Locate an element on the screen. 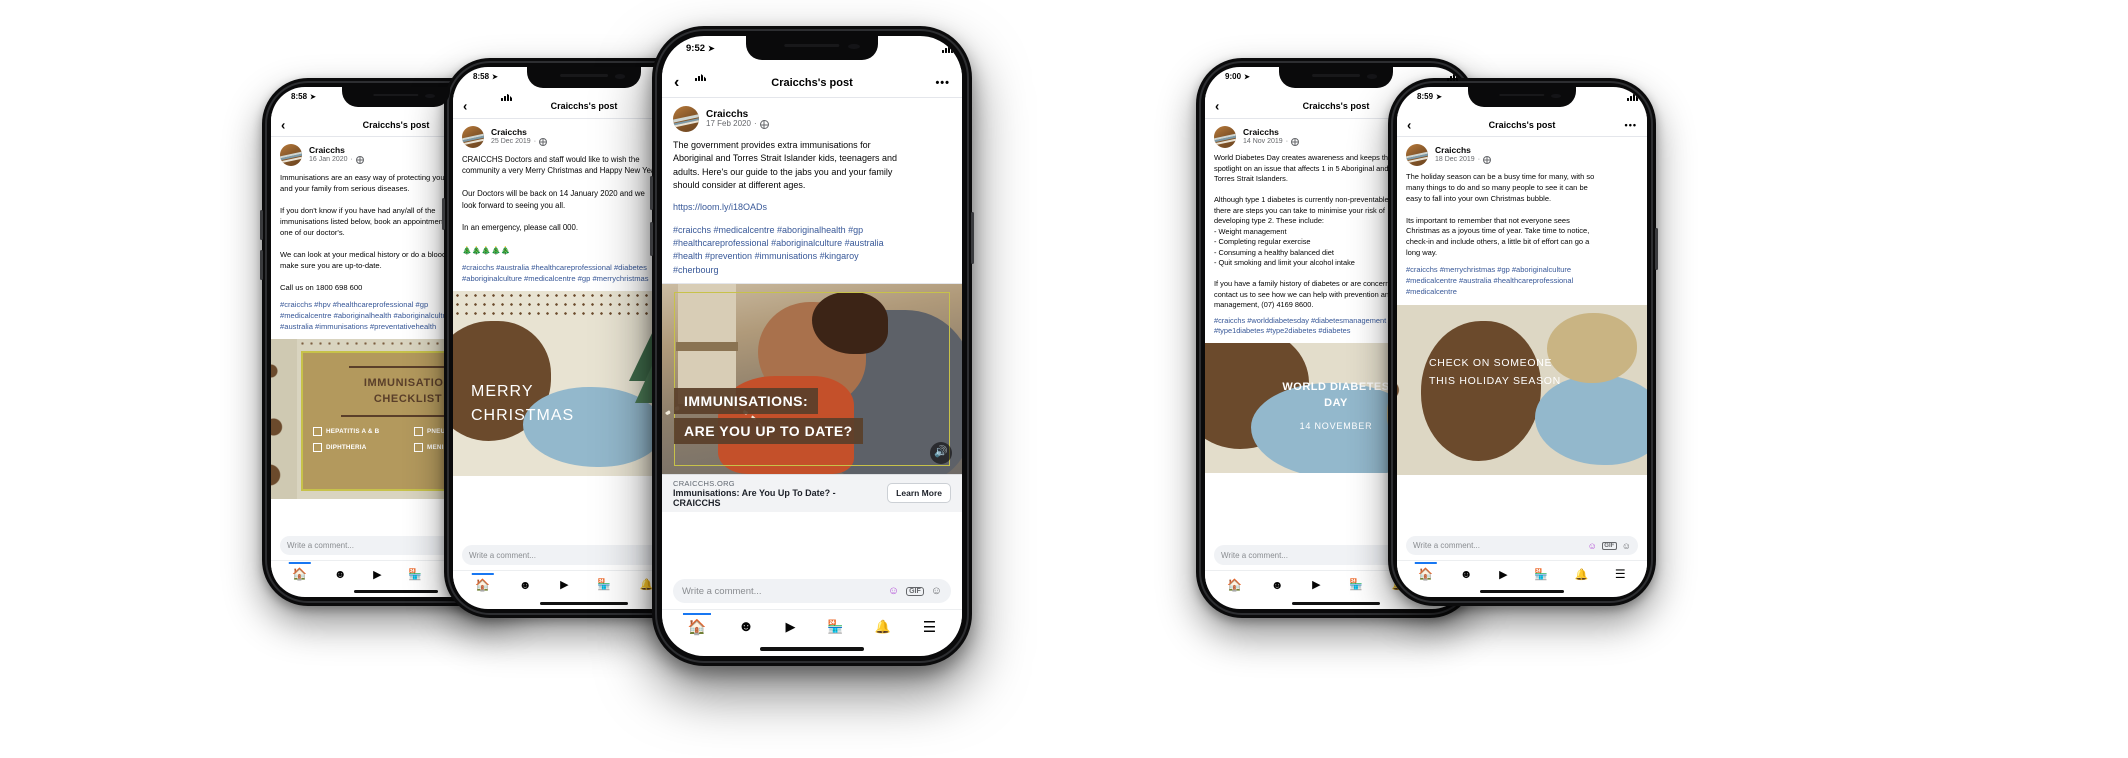 The width and height of the screenshot is (2128, 758). phone-5-notch is located at coordinates (1522, 97).